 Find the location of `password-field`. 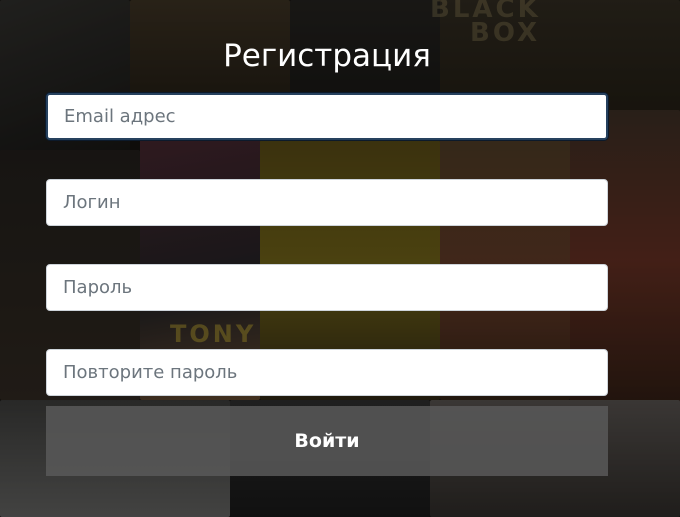

password-field is located at coordinates (327, 287).